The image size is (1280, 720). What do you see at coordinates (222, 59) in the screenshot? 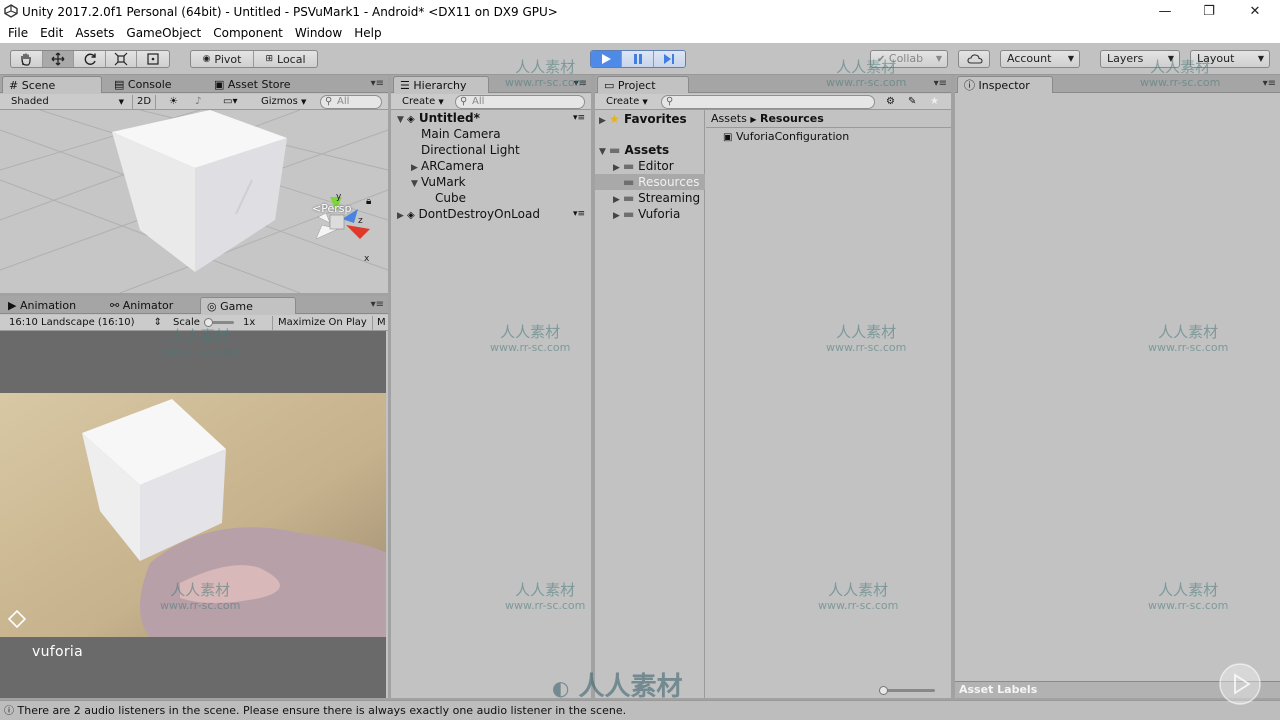
I see `pivot-button: ◉ Pivot` at bounding box center [222, 59].